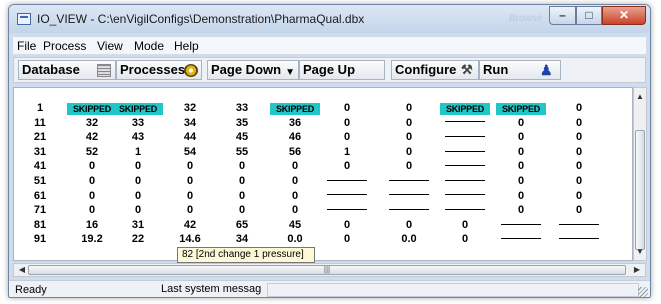 This screenshot has width=661, height=304. Describe the element at coordinates (295, 137) in the screenshot. I see `value-cell: 46` at that location.